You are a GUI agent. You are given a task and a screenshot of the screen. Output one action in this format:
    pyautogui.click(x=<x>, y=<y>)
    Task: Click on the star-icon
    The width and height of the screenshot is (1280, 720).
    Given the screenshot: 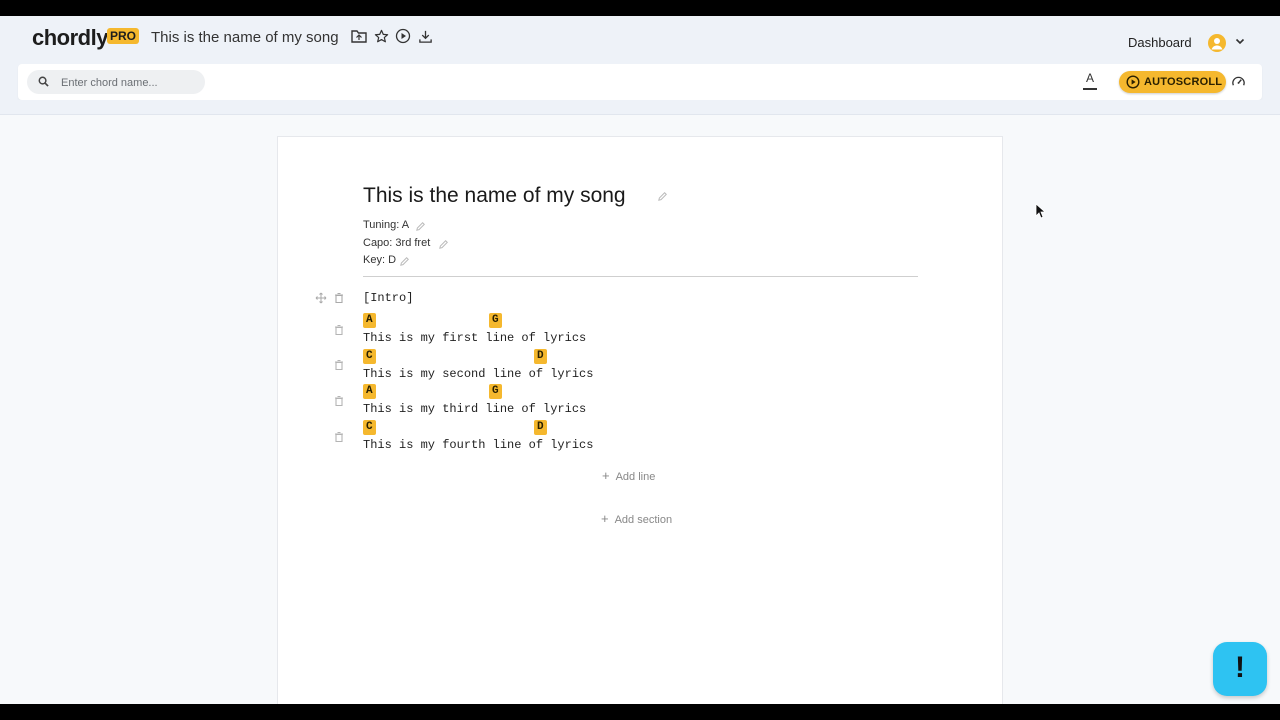 What is the action you would take?
    pyautogui.click(x=381, y=36)
    